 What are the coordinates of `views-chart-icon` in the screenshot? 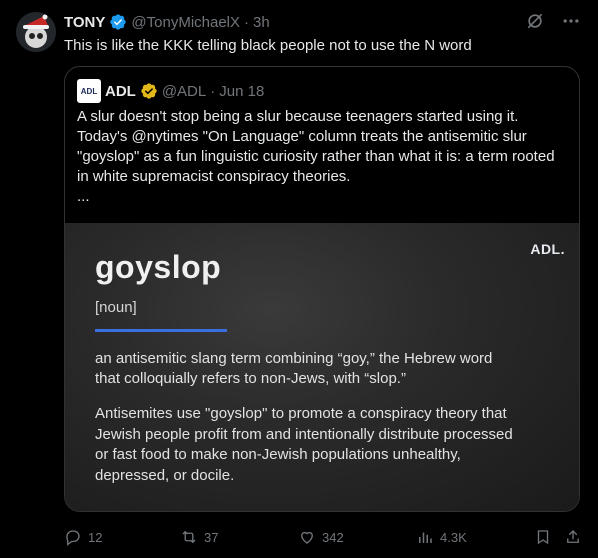 It's located at (425, 537).